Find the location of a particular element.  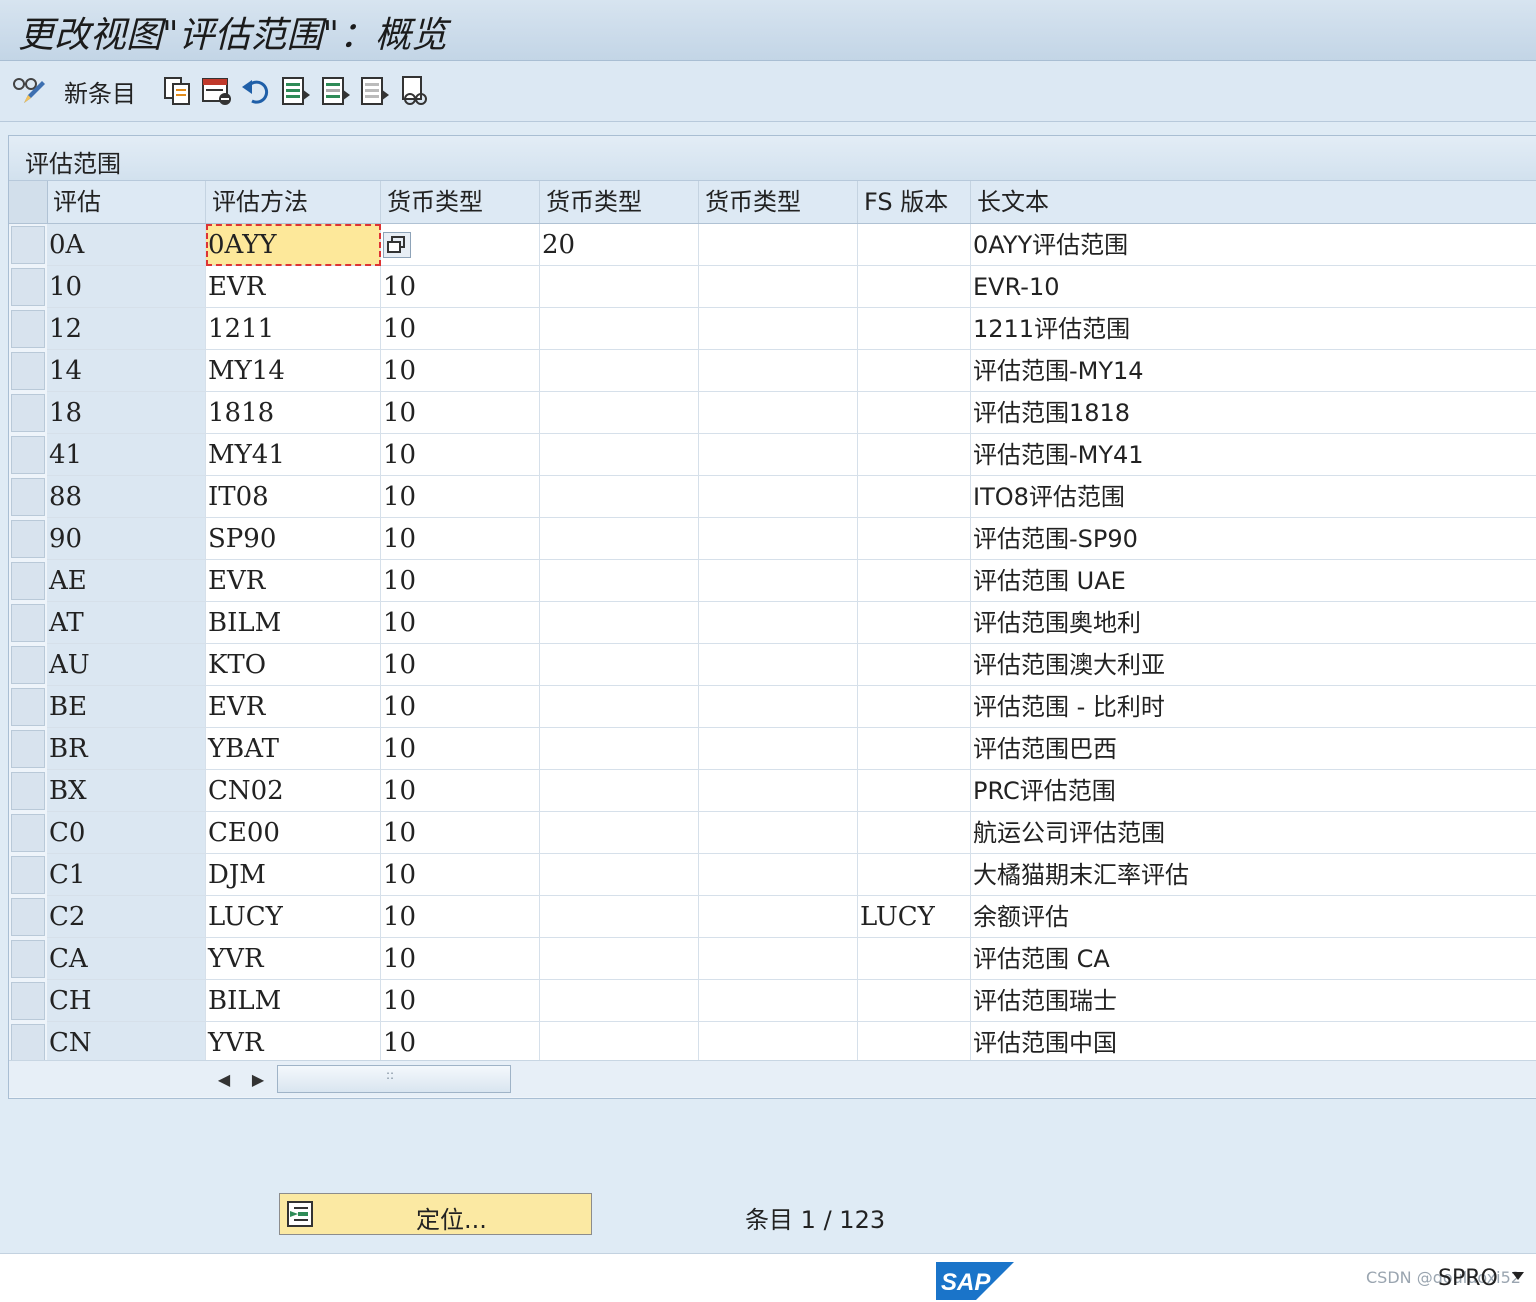

cell-method: IT08 is located at coordinates (293, 497).